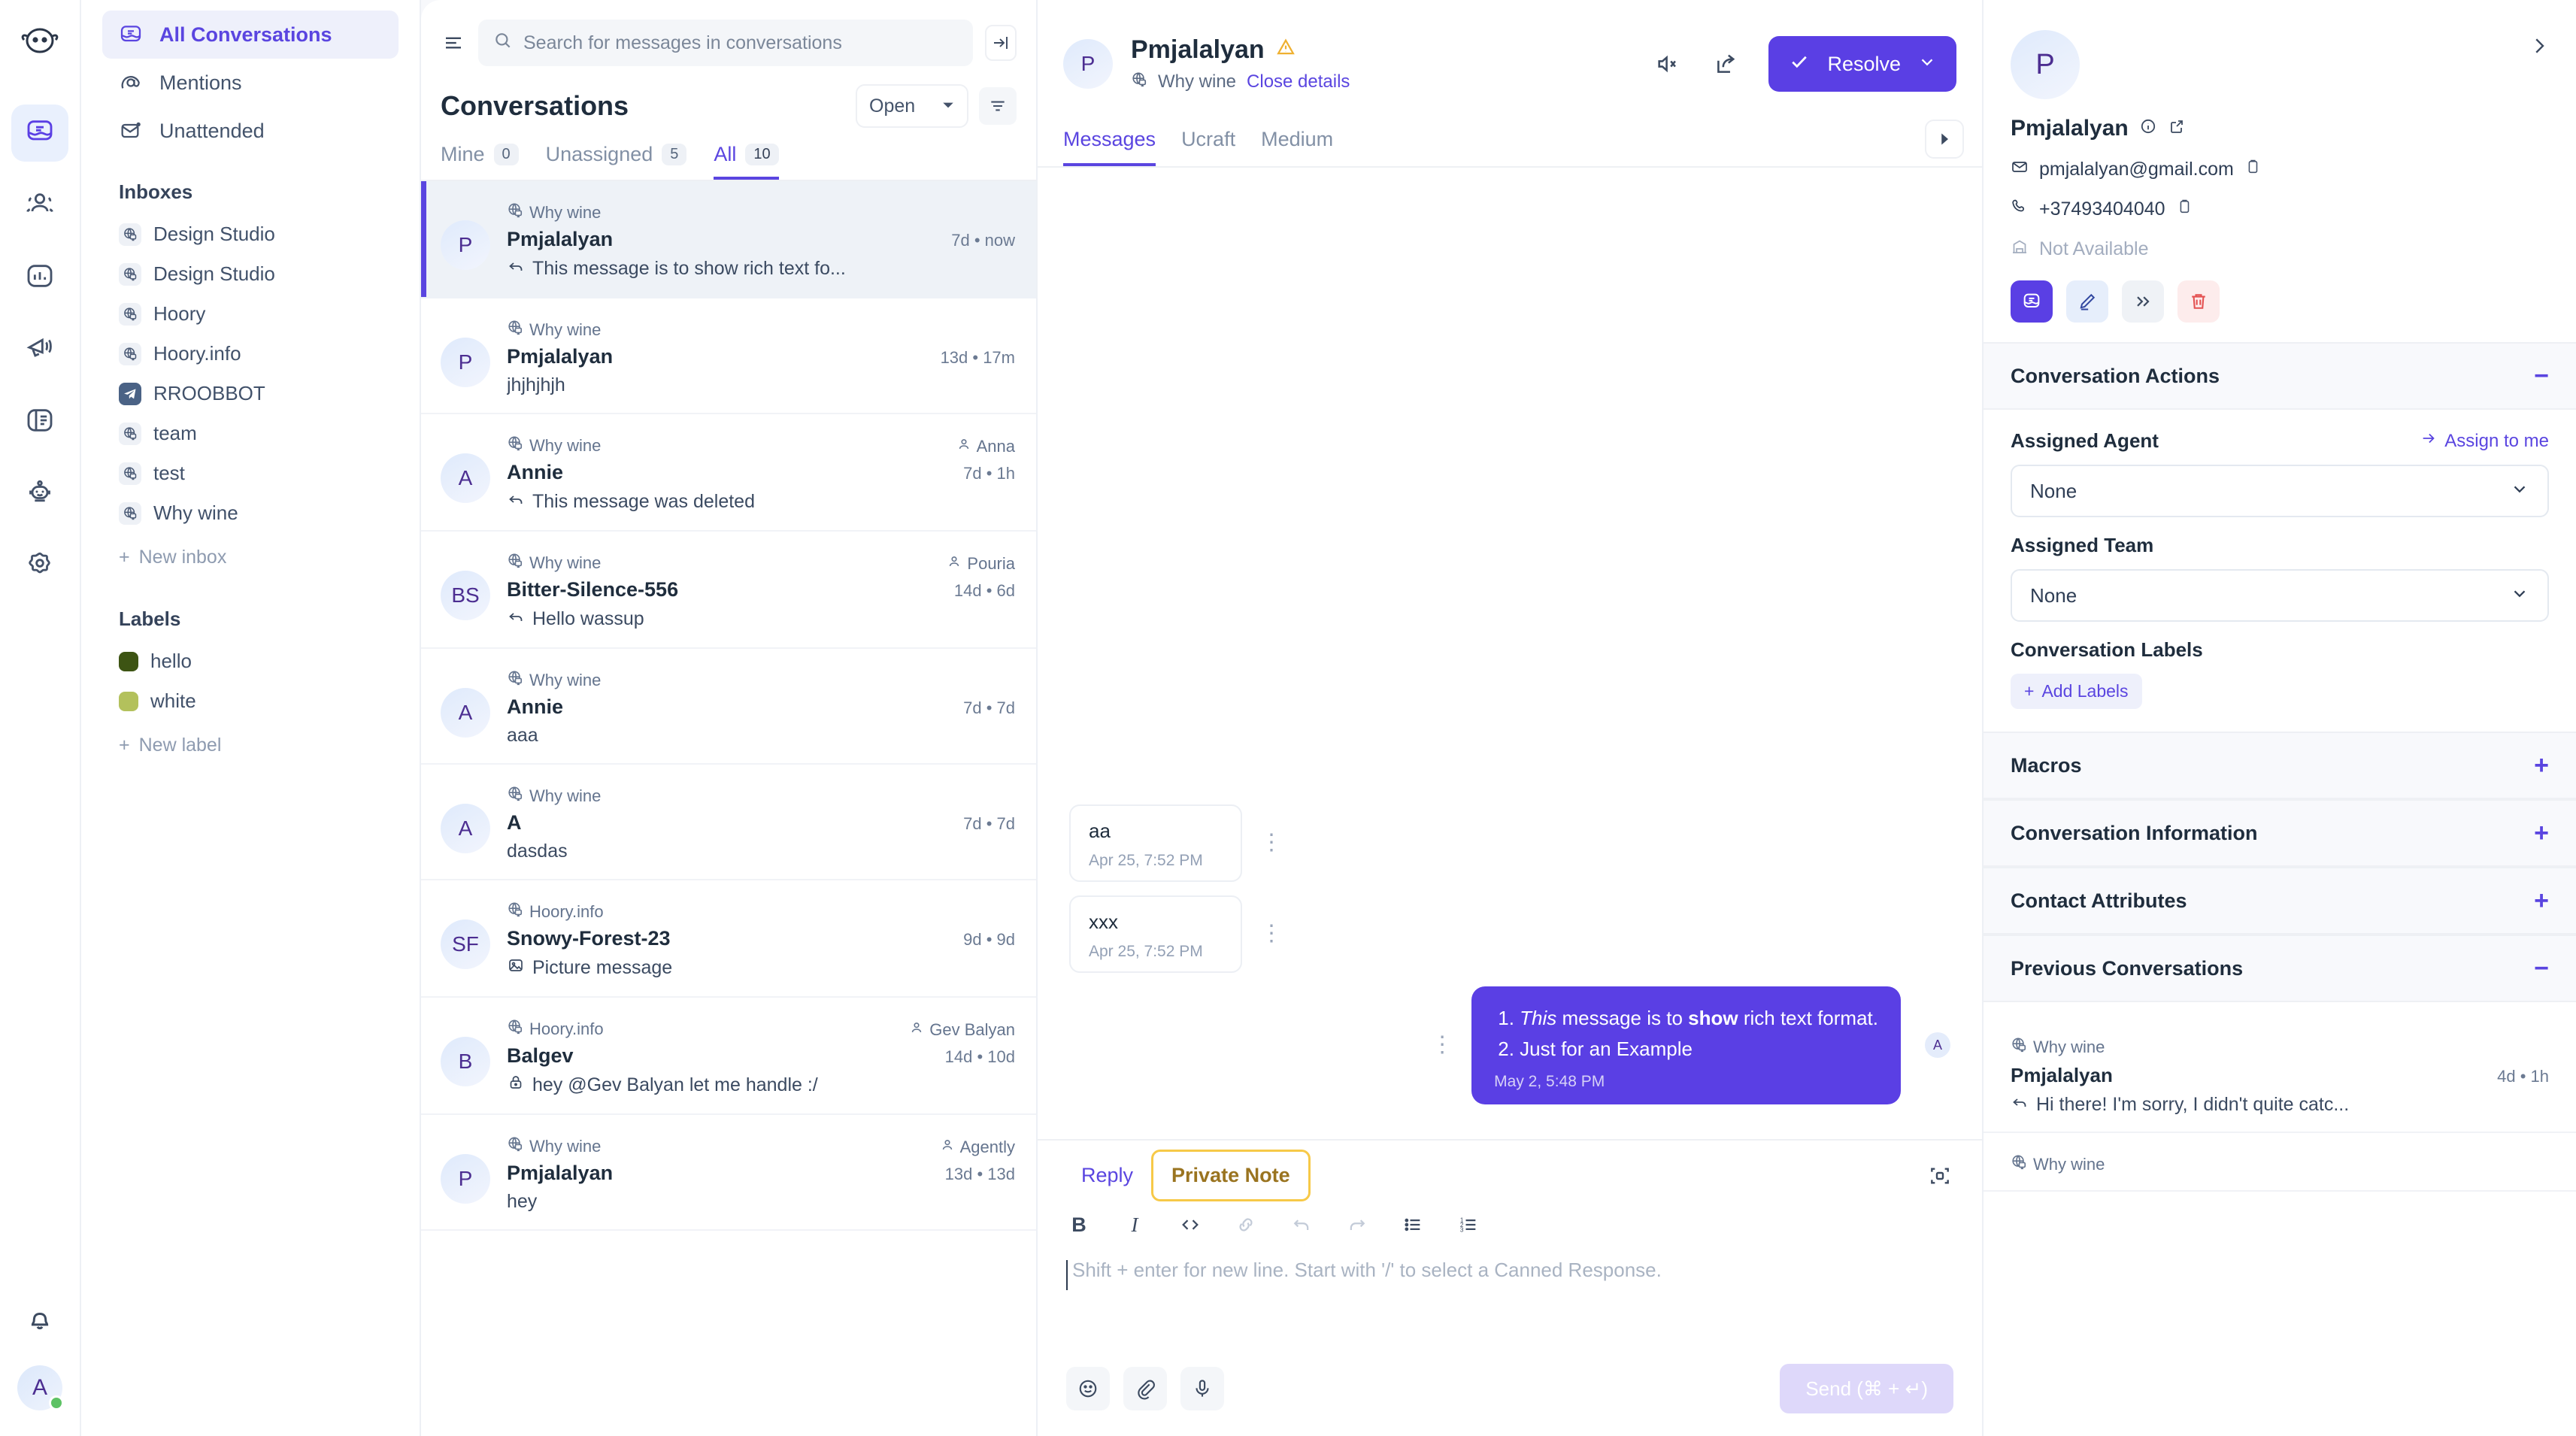 This screenshot has height=1436, width=2576. I want to click on sidebar-inbox-design-studio-1: Design Studio, so click(250, 234).